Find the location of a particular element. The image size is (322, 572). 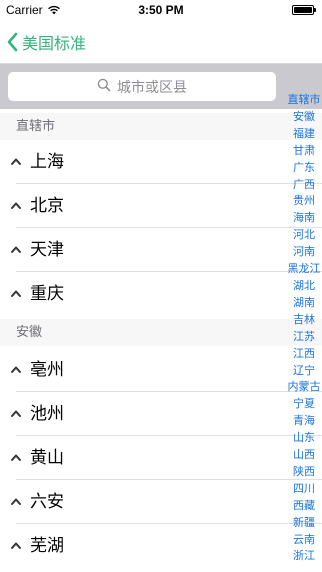

list-item: 芜湖 is located at coordinates (161, 546).